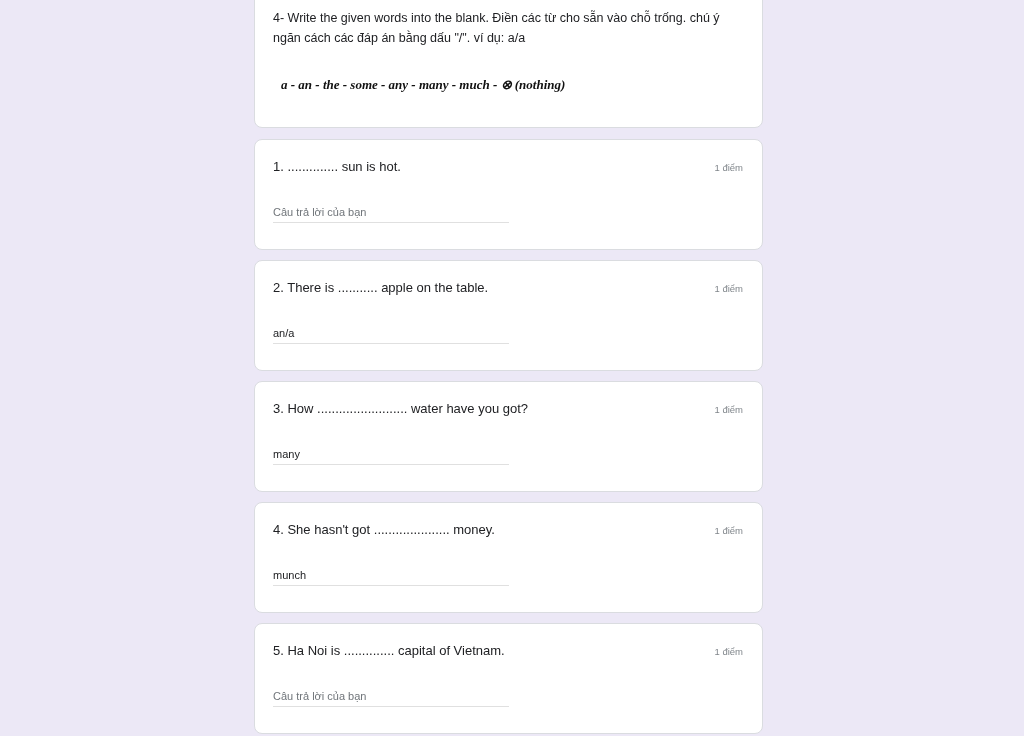 The image size is (1024, 736). Describe the element at coordinates (337, 167) in the screenshot. I see `question-text: 1. .............. sun is hot.` at that location.